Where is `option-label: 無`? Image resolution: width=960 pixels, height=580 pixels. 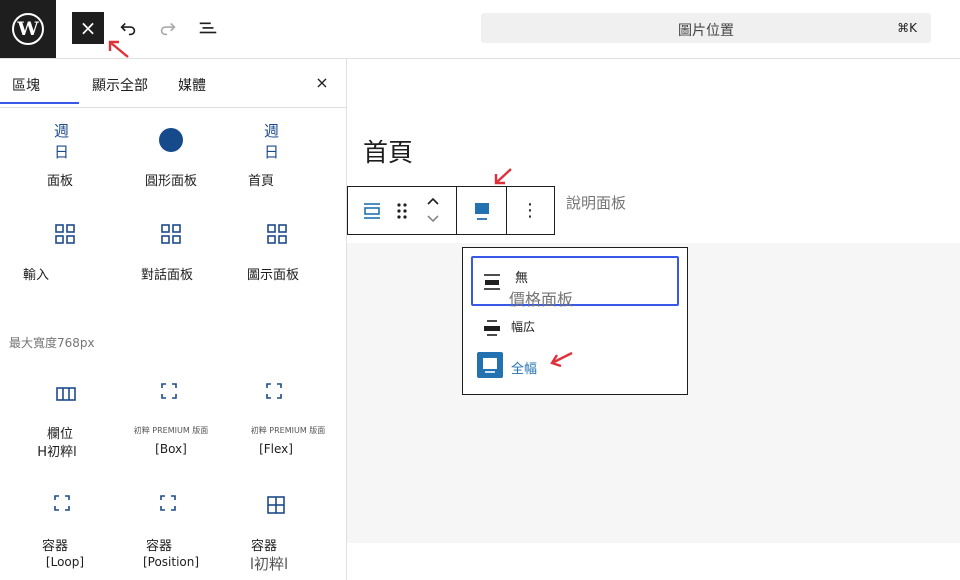 option-label: 無 is located at coordinates (522, 278).